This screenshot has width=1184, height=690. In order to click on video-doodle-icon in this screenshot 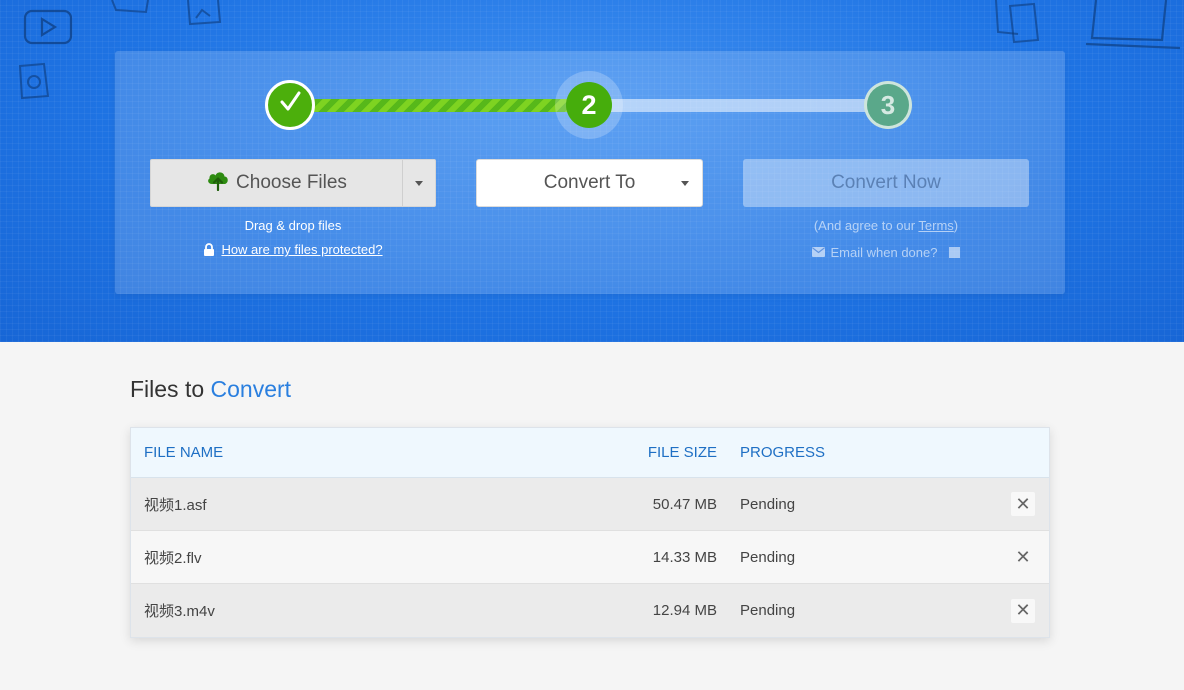, I will do `click(49, 28)`.